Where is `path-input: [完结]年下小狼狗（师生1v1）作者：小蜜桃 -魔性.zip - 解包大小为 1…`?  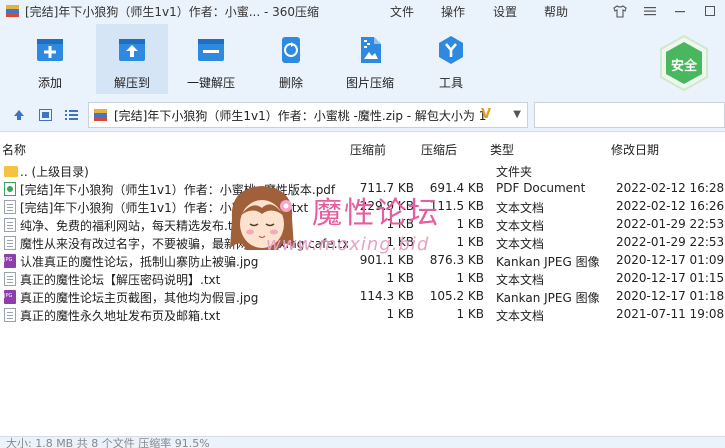
path-input: [完结]年下小狼狗（师生1v1）作者：小蜜桃 -魔性.zip - 解包大小为 1… is located at coordinates (308, 115).